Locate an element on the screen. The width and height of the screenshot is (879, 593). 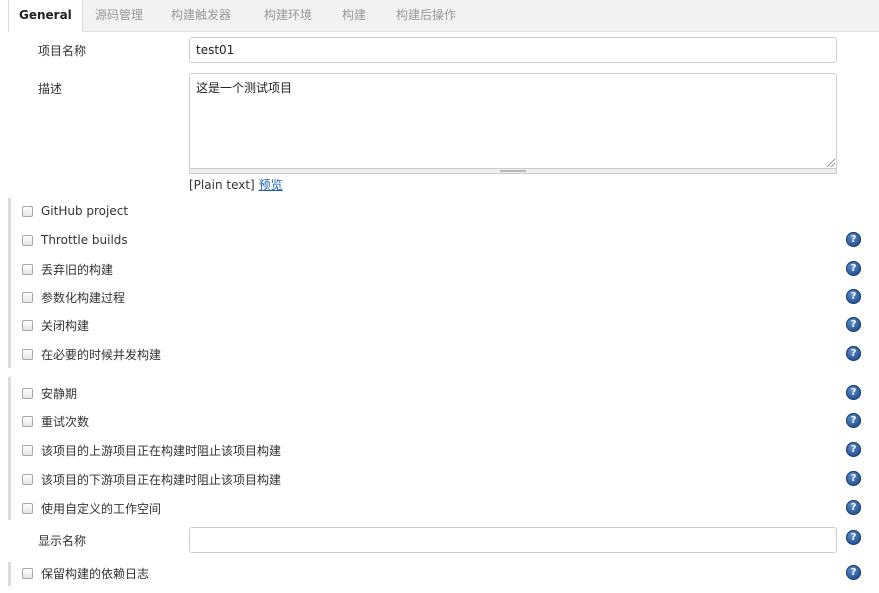
config-tab-bar: General 源码管理 构建触发器 构建环境 构建 构建后操作 is located at coordinates (443, 16).